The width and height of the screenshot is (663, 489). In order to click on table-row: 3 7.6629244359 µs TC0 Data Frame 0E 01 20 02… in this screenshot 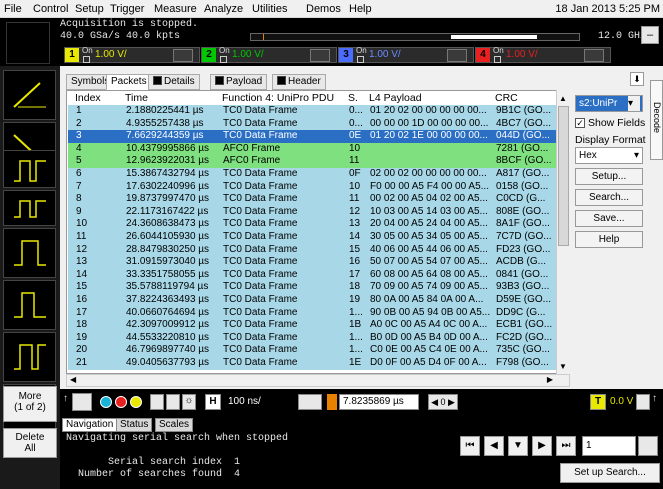, I will do `click(312, 136)`.